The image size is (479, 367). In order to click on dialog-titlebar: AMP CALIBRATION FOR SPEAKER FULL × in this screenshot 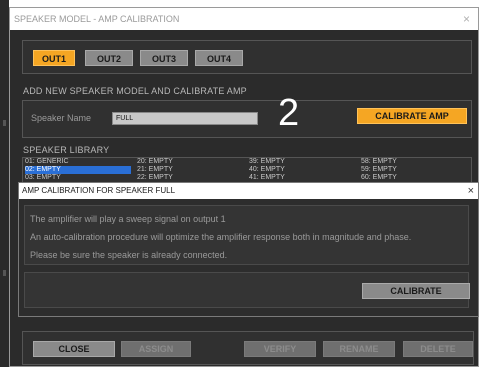, I will do `click(248, 191)`.